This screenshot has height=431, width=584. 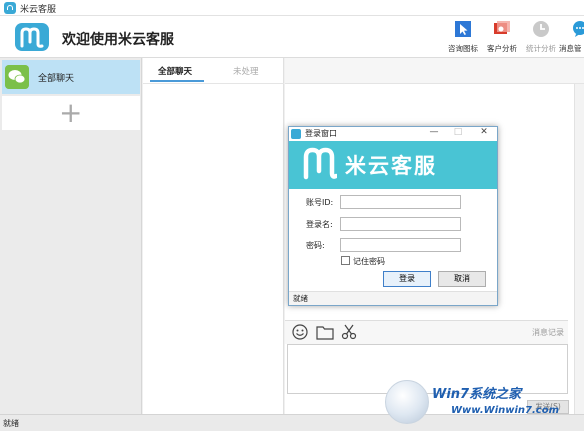 I want to click on chart-icon, so click(x=502, y=27).